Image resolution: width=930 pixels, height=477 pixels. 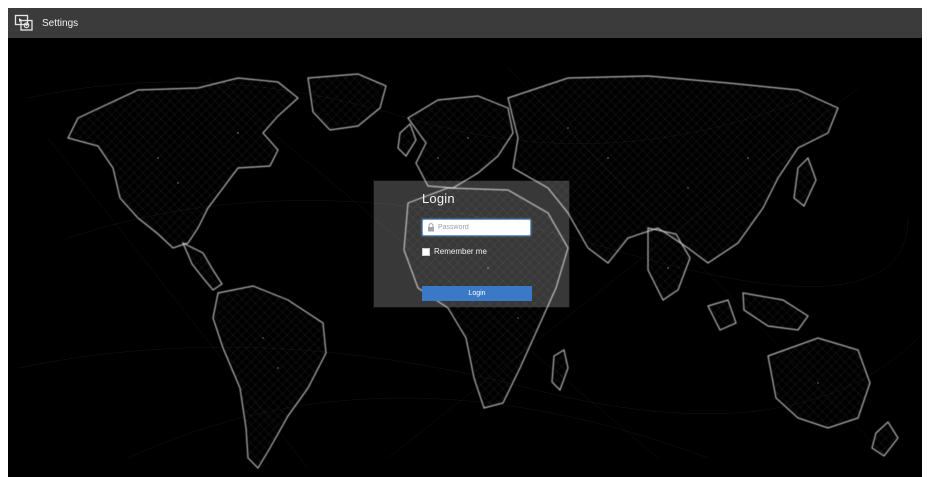 I want to click on app-settings-icon, so click(x=24, y=23).